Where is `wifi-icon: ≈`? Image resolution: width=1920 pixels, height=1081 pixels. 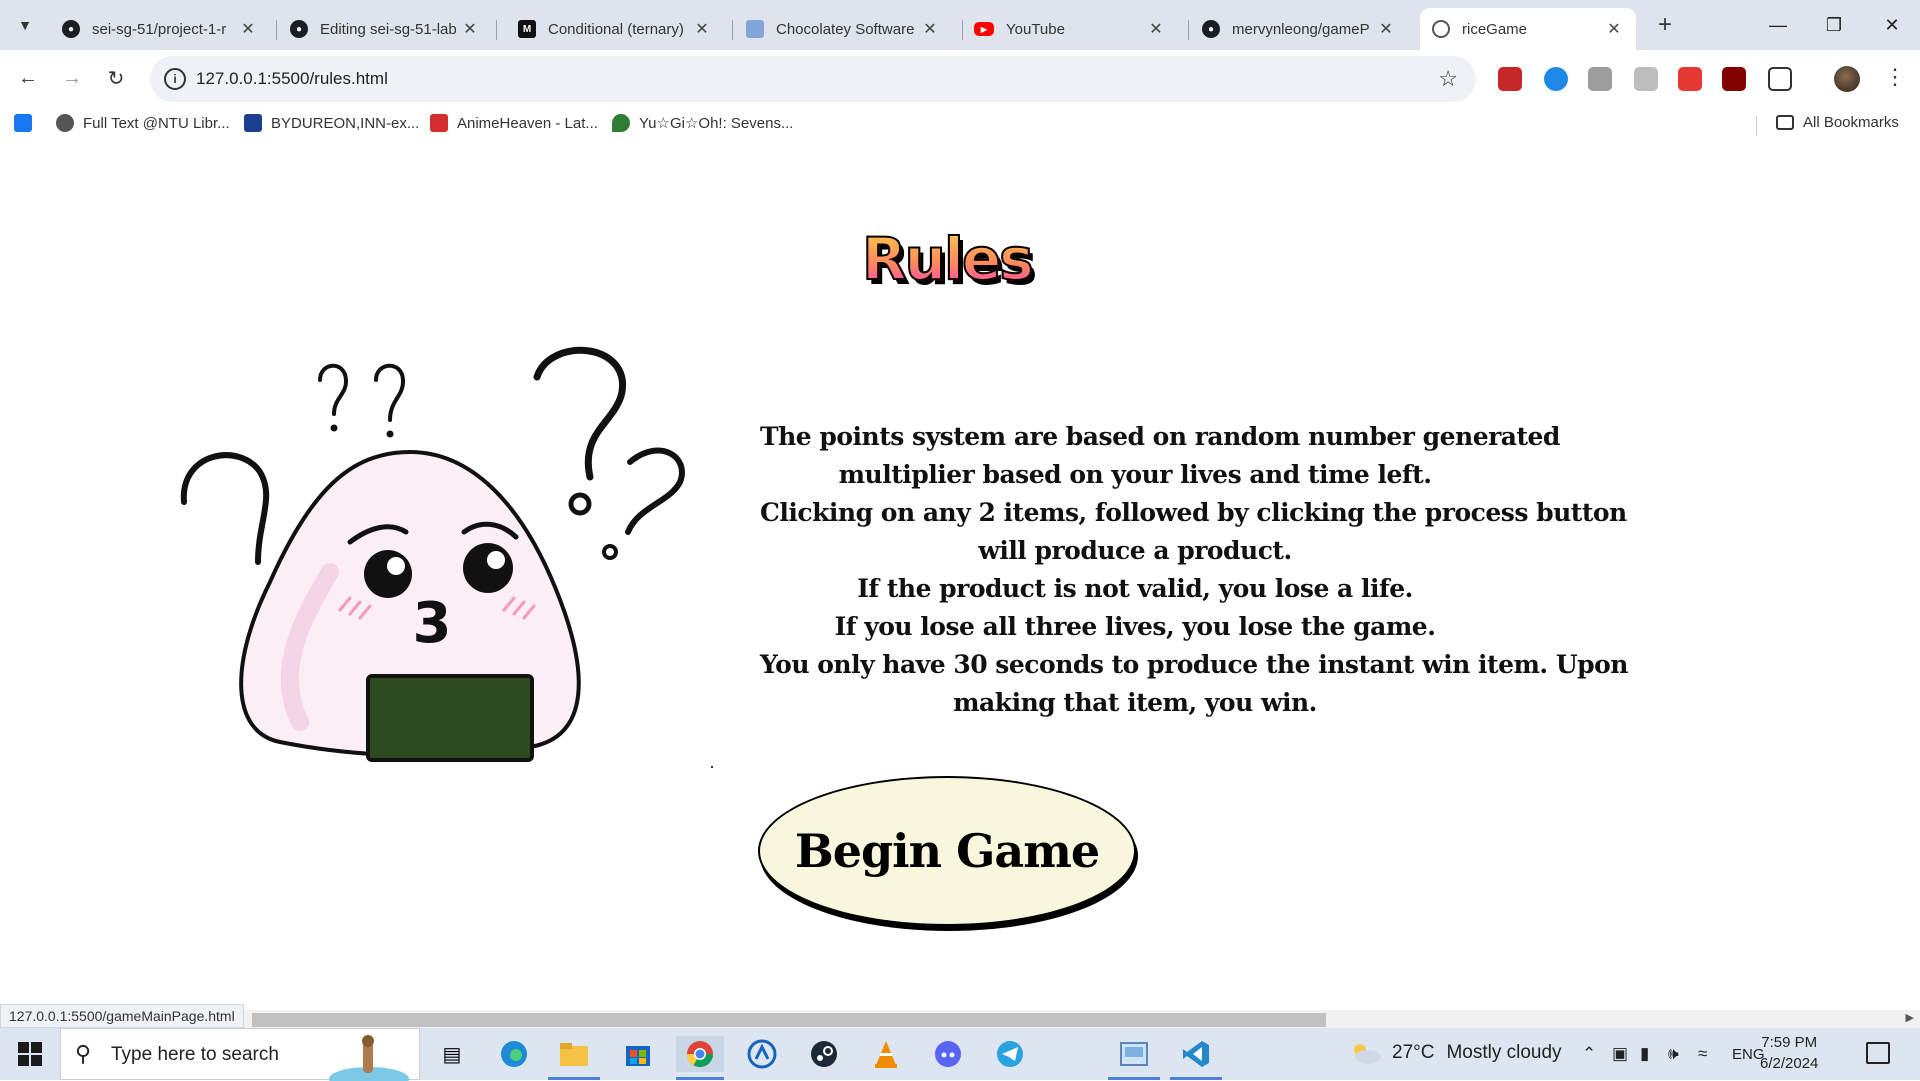
wifi-icon: ≈ is located at coordinates (1702, 1054).